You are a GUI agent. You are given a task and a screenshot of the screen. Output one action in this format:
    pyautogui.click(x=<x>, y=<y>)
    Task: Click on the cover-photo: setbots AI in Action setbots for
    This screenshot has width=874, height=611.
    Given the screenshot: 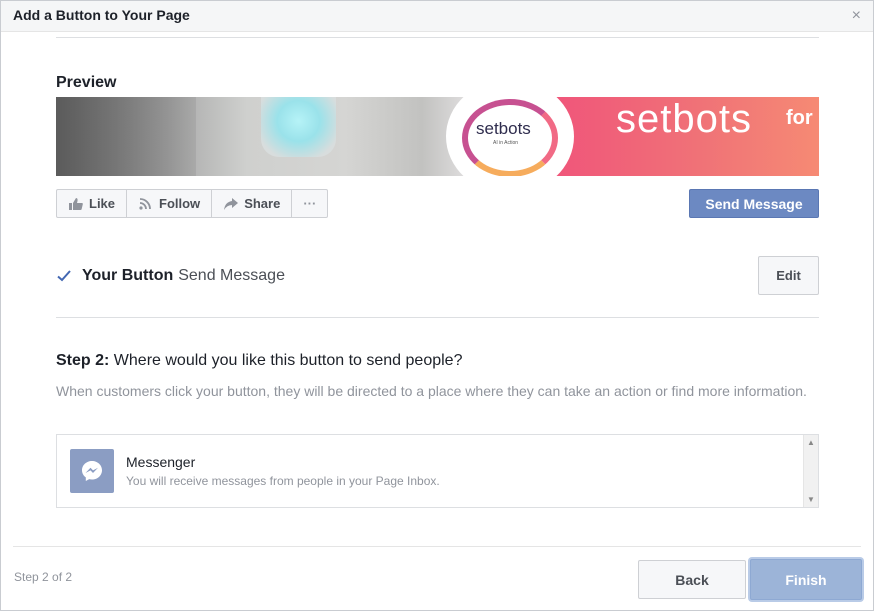 What is the action you would take?
    pyautogui.click(x=437, y=136)
    